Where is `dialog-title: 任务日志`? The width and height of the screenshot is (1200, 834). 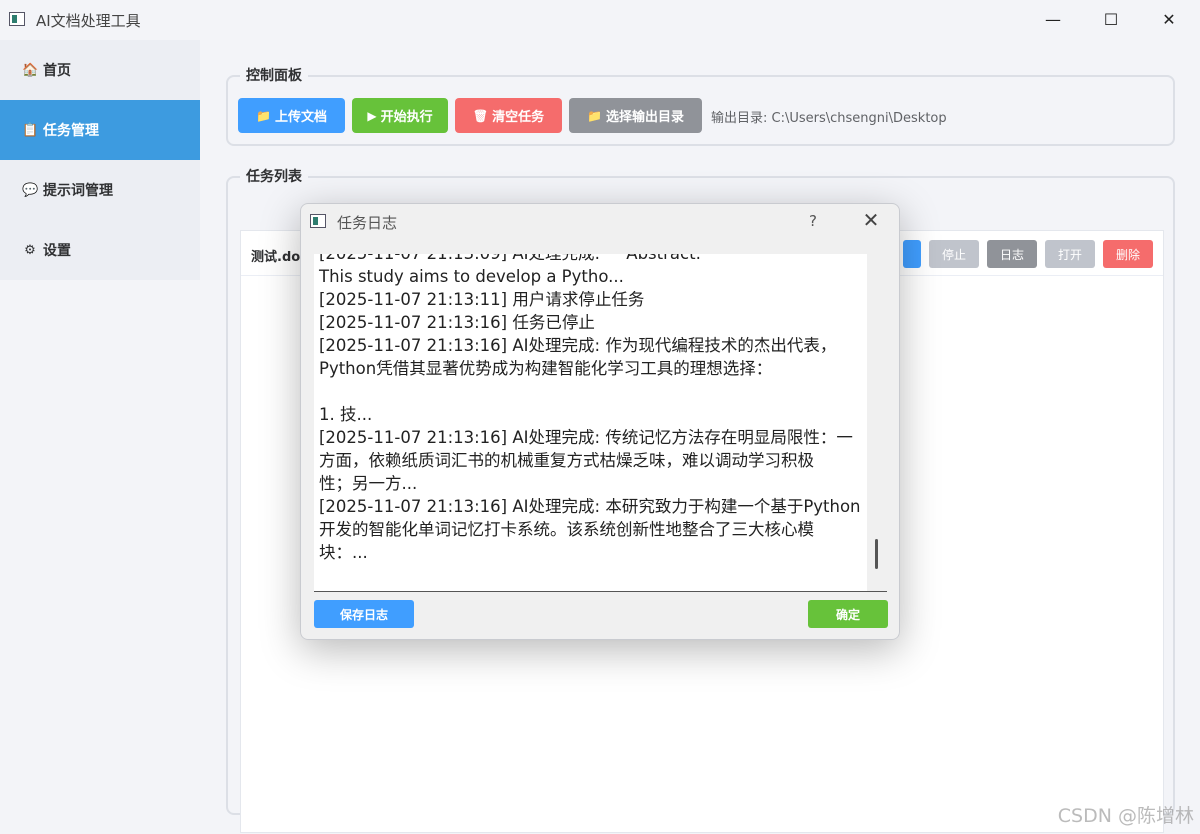
dialog-title: 任务日志 is located at coordinates (367, 223).